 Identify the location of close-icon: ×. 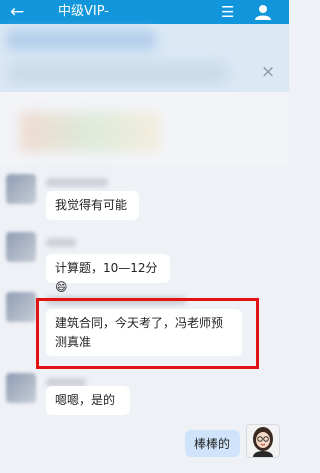
(268, 72).